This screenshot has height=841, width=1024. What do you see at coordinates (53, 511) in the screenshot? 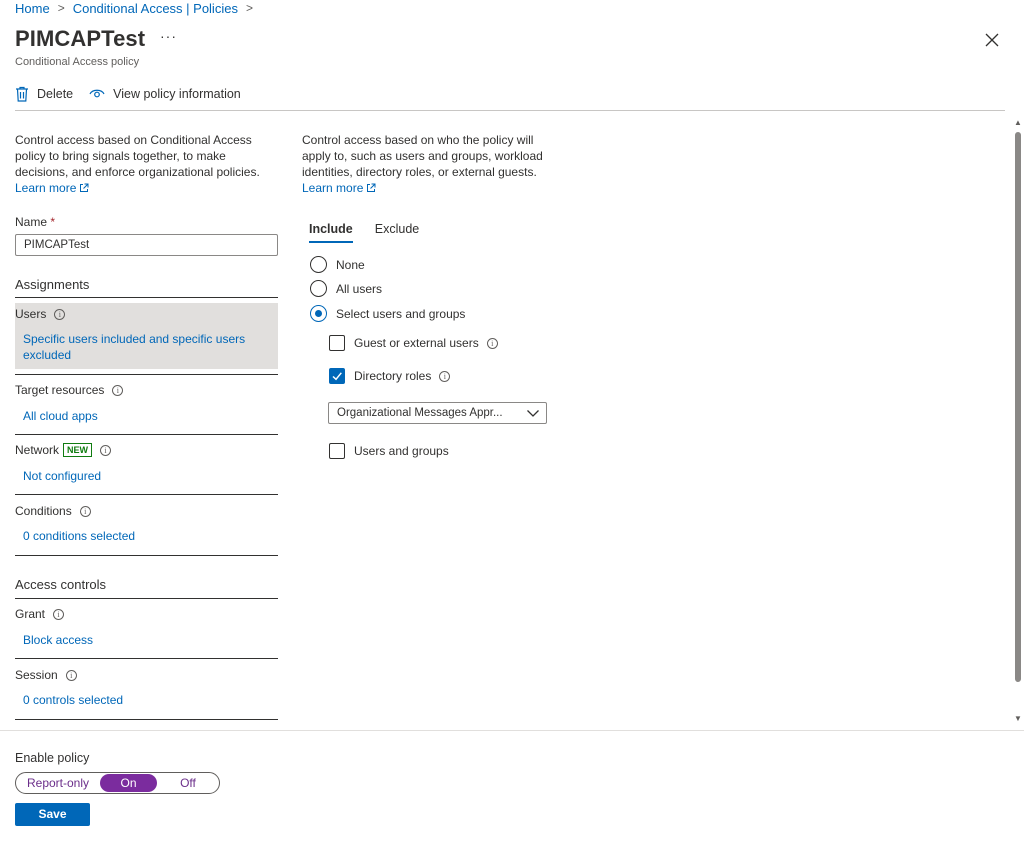
I see `conditions-row: Conditions i` at bounding box center [53, 511].